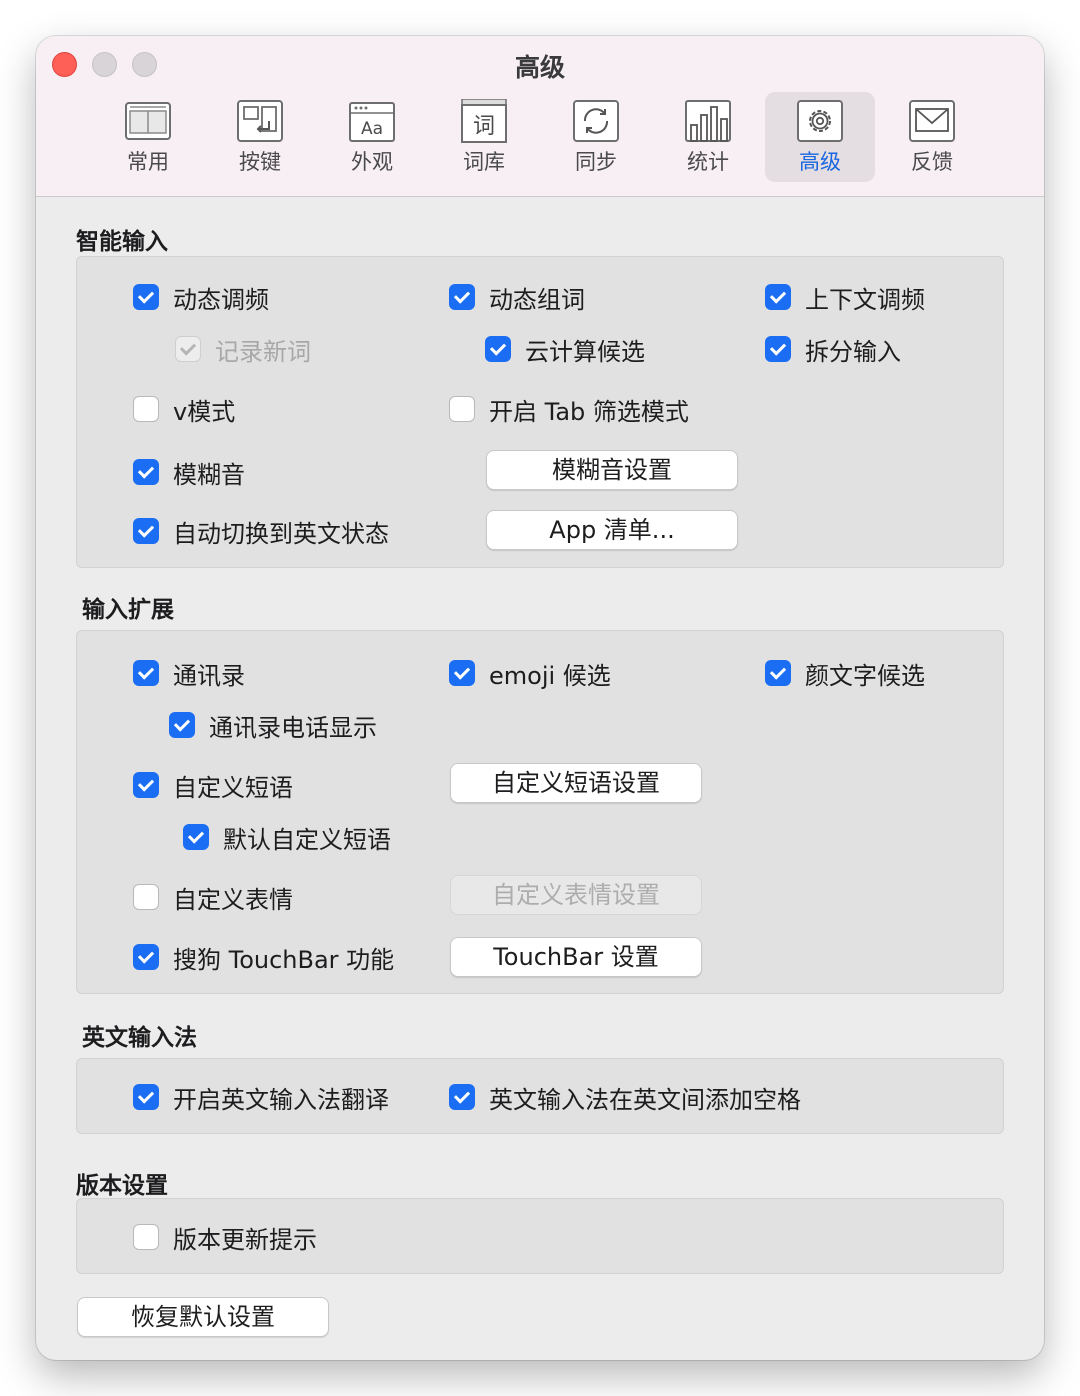  What do you see at coordinates (569, 409) in the screenshot?
I see `tab-filter-checkbox: 开启 Tab 筛选模式` at bounding box center [569, 409].